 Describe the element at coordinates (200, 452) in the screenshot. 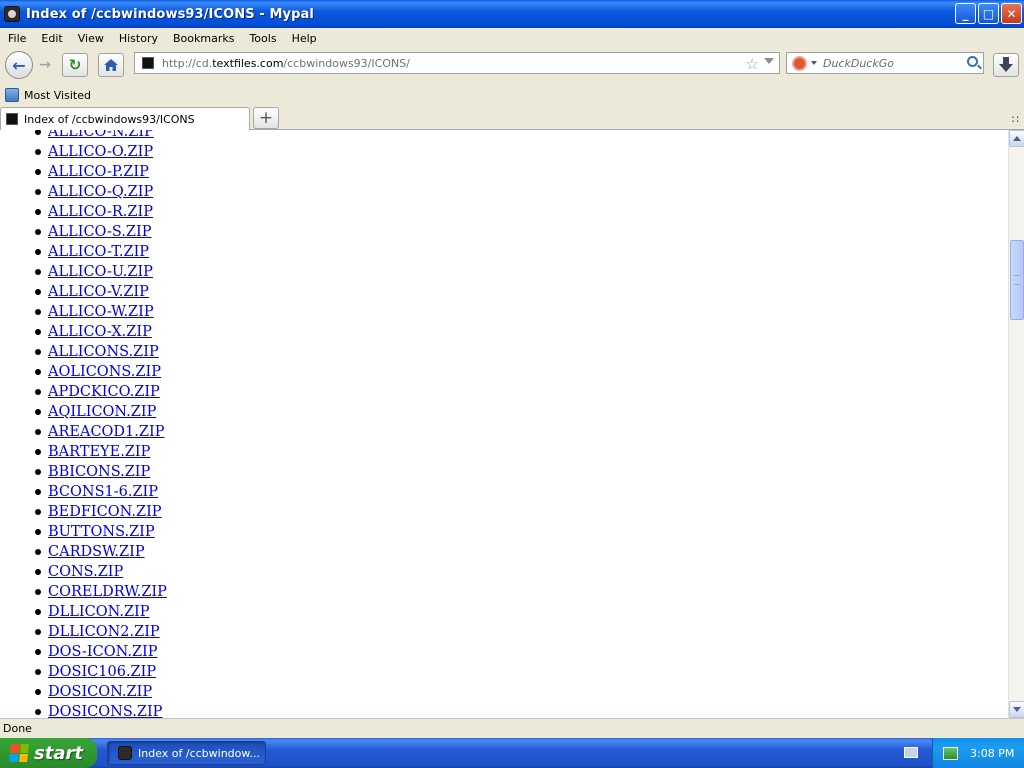

I see `list-item: BARTEYE.ZIP` at that location.